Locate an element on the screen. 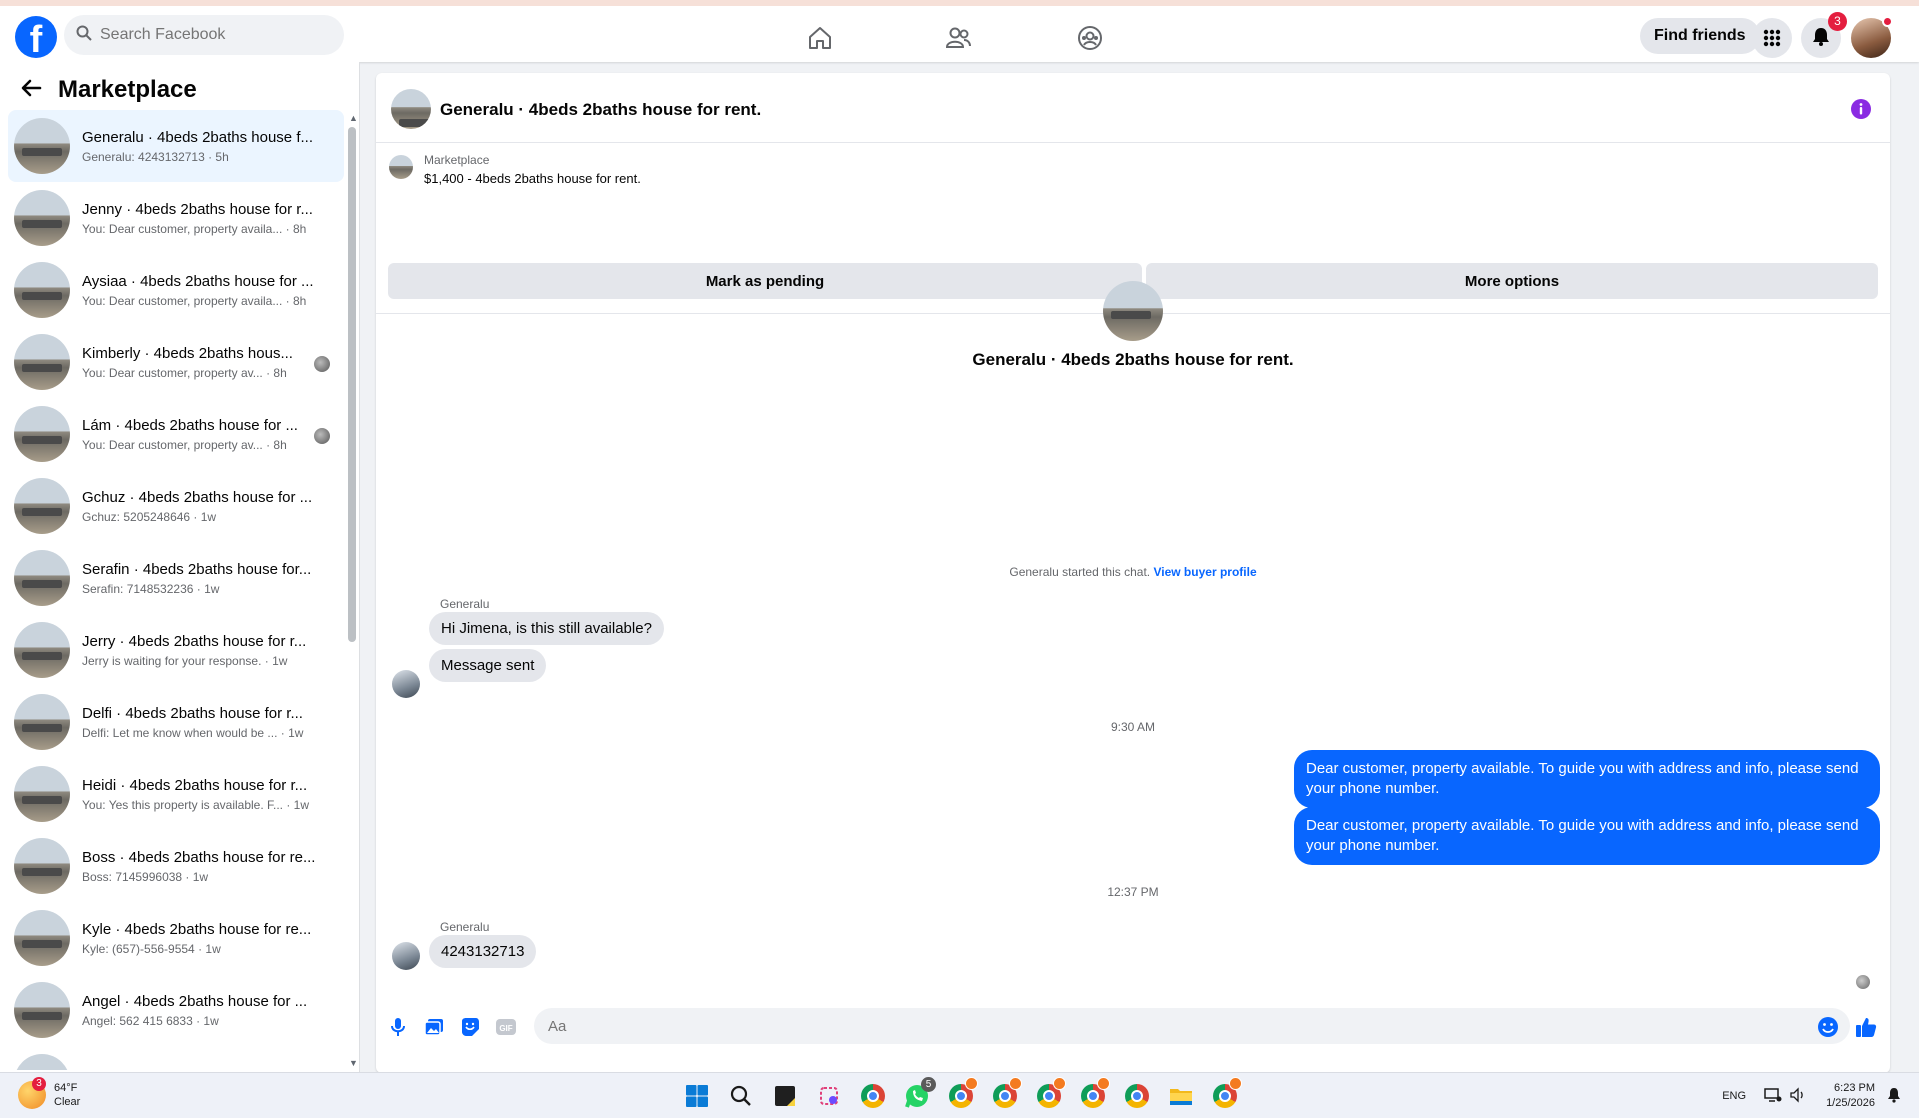 The width and height of the screenshot is (1919, 1118). incoming-message: Message sent is located at coordinates (488, 665).